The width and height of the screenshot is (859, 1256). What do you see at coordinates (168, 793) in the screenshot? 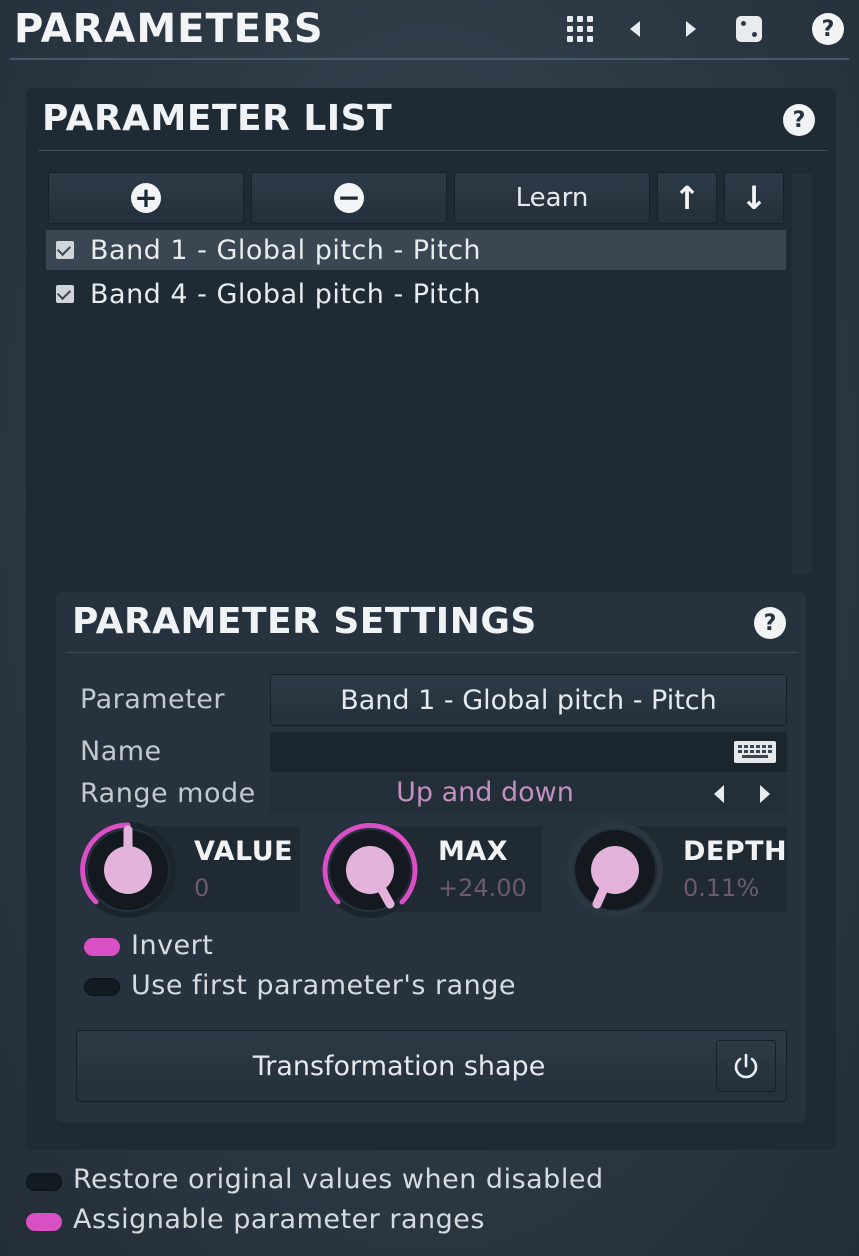
I see `range-mode-label: Range mode` at bounding box center [168, 793].